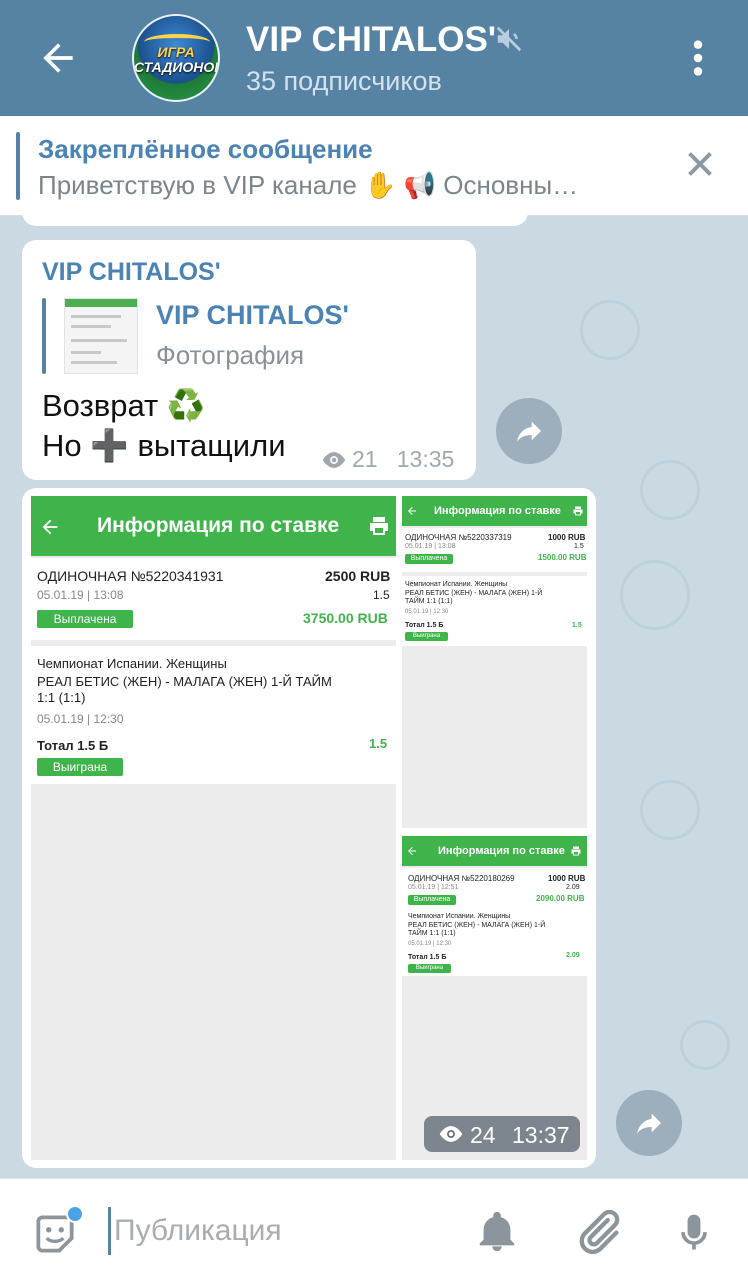  What do you see at coordinates (176, 52) in the screenshot?
I see `avatar-text-line1: ИГРА` at bounding box center [176, 52].